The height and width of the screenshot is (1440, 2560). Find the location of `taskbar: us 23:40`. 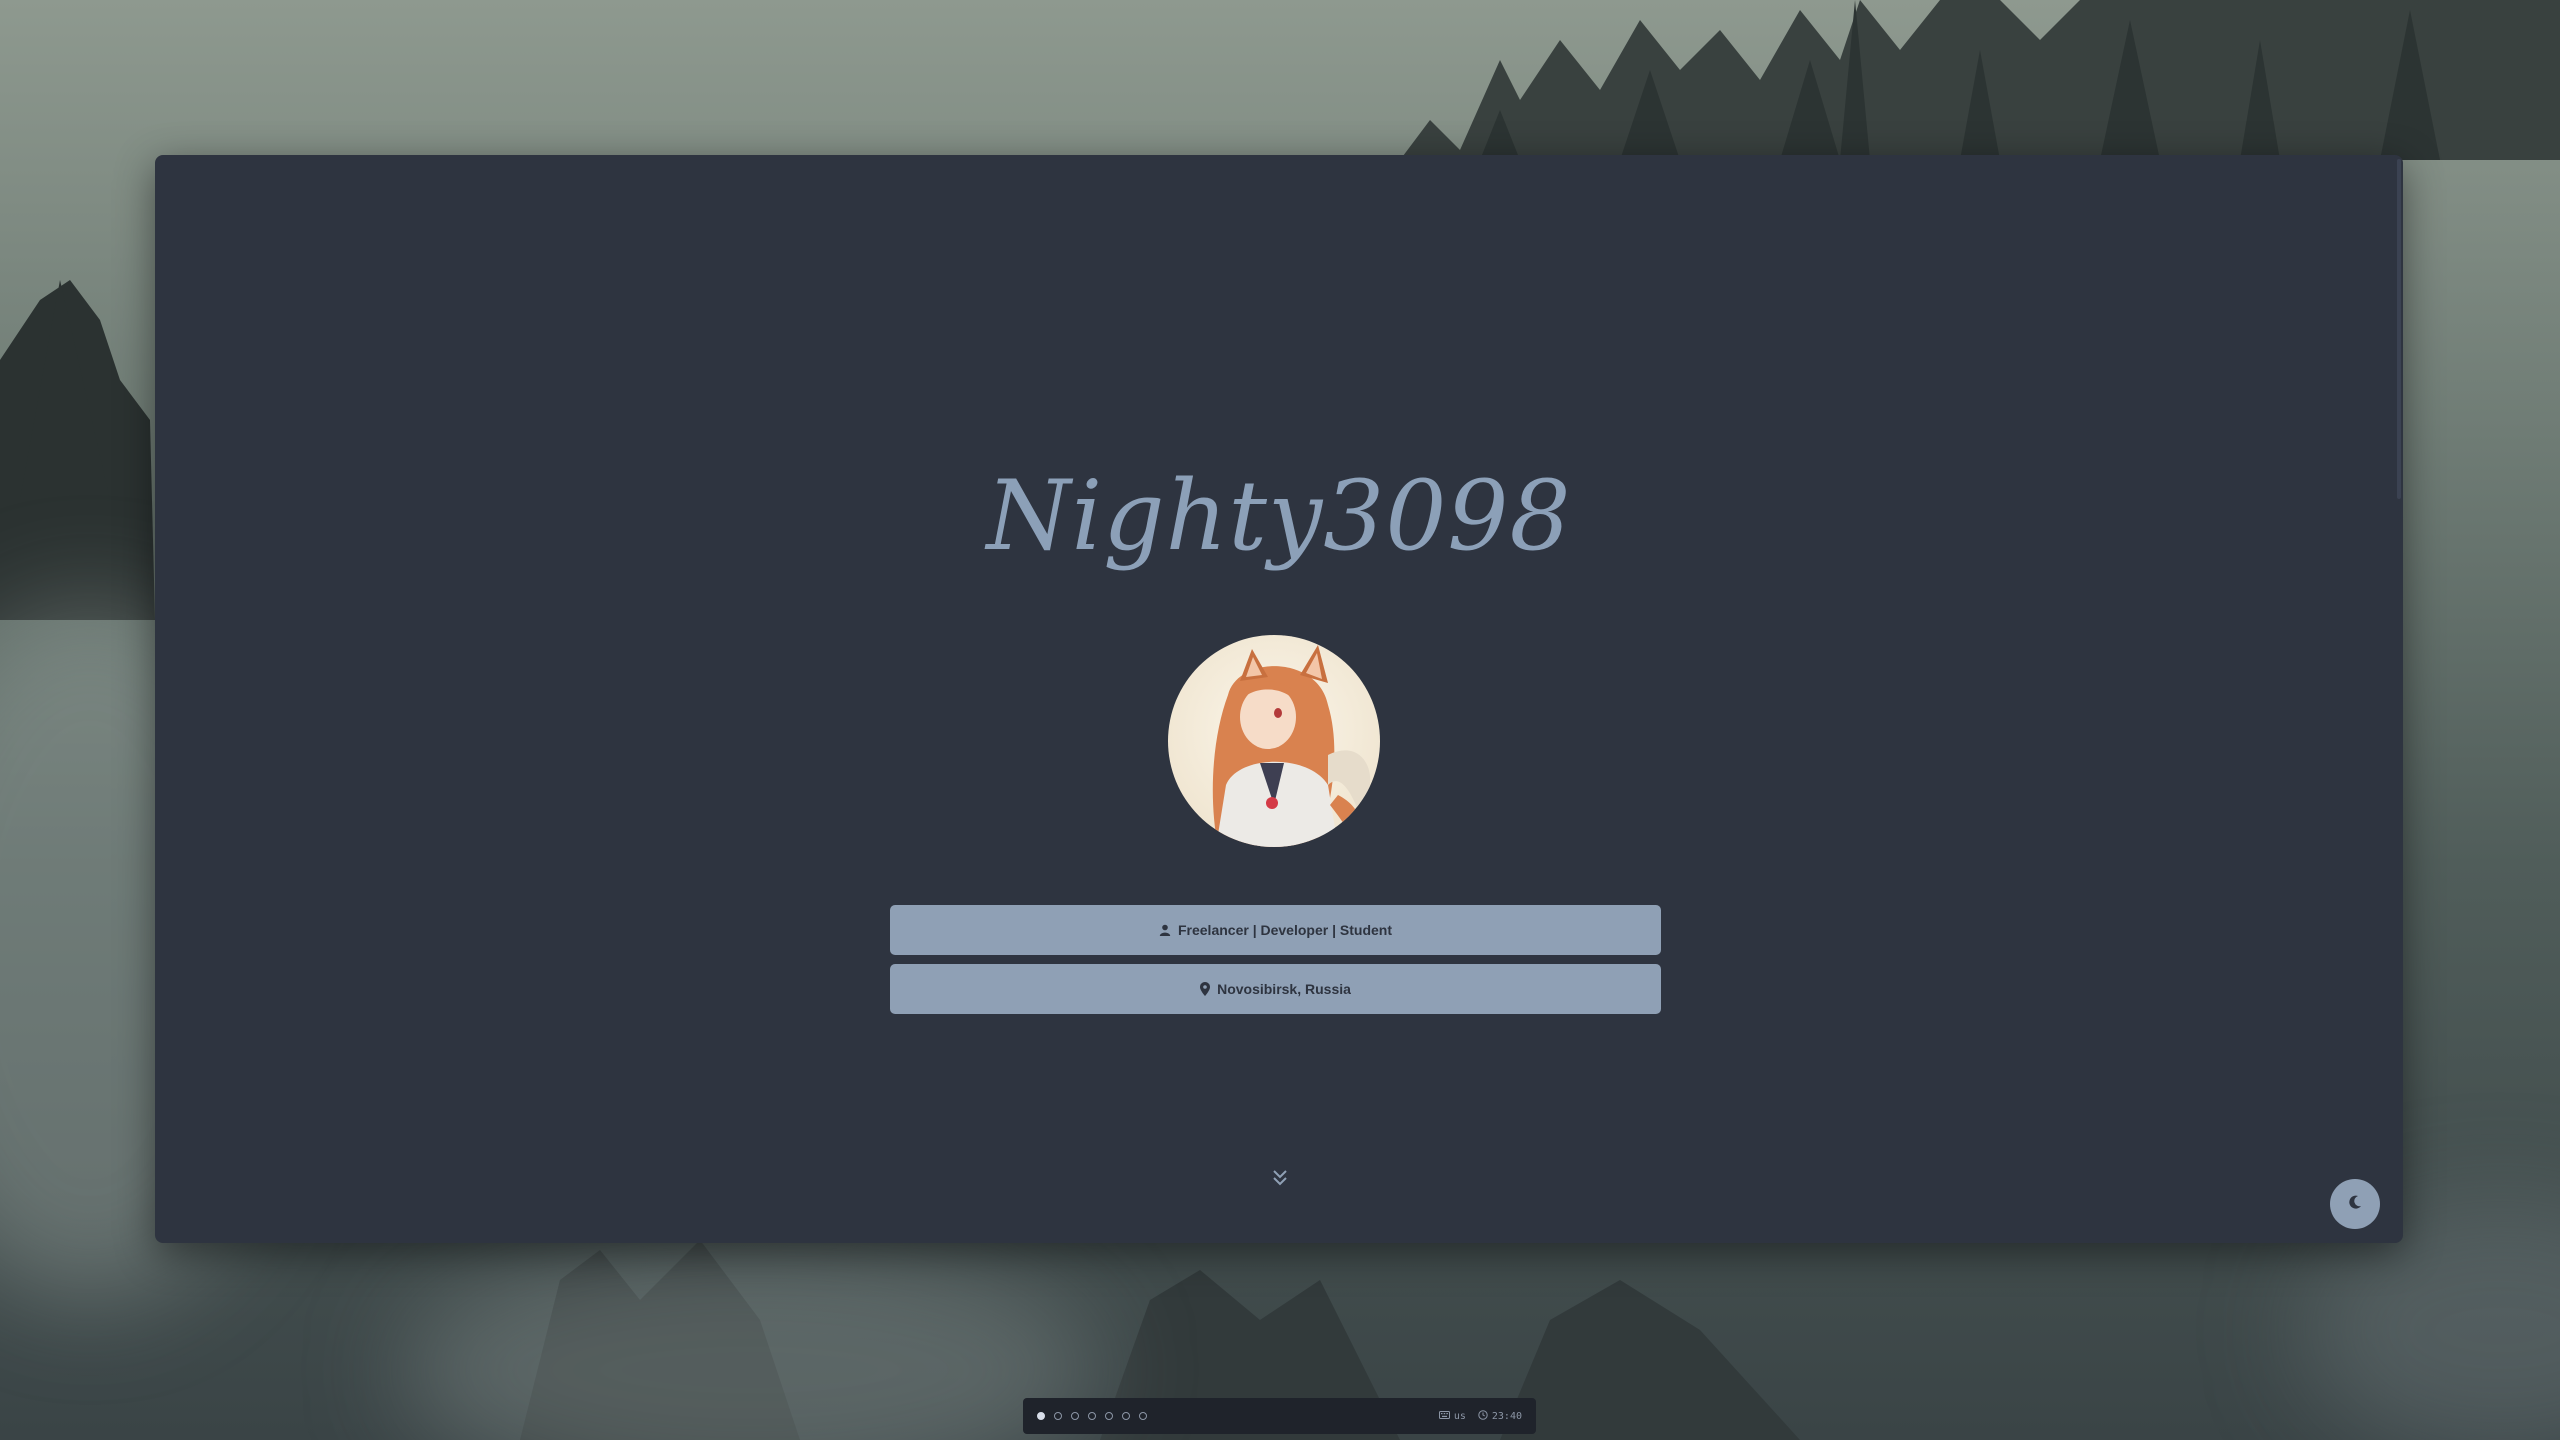

taskbar: us 23:40 is located at coordinates (1279, 1416).